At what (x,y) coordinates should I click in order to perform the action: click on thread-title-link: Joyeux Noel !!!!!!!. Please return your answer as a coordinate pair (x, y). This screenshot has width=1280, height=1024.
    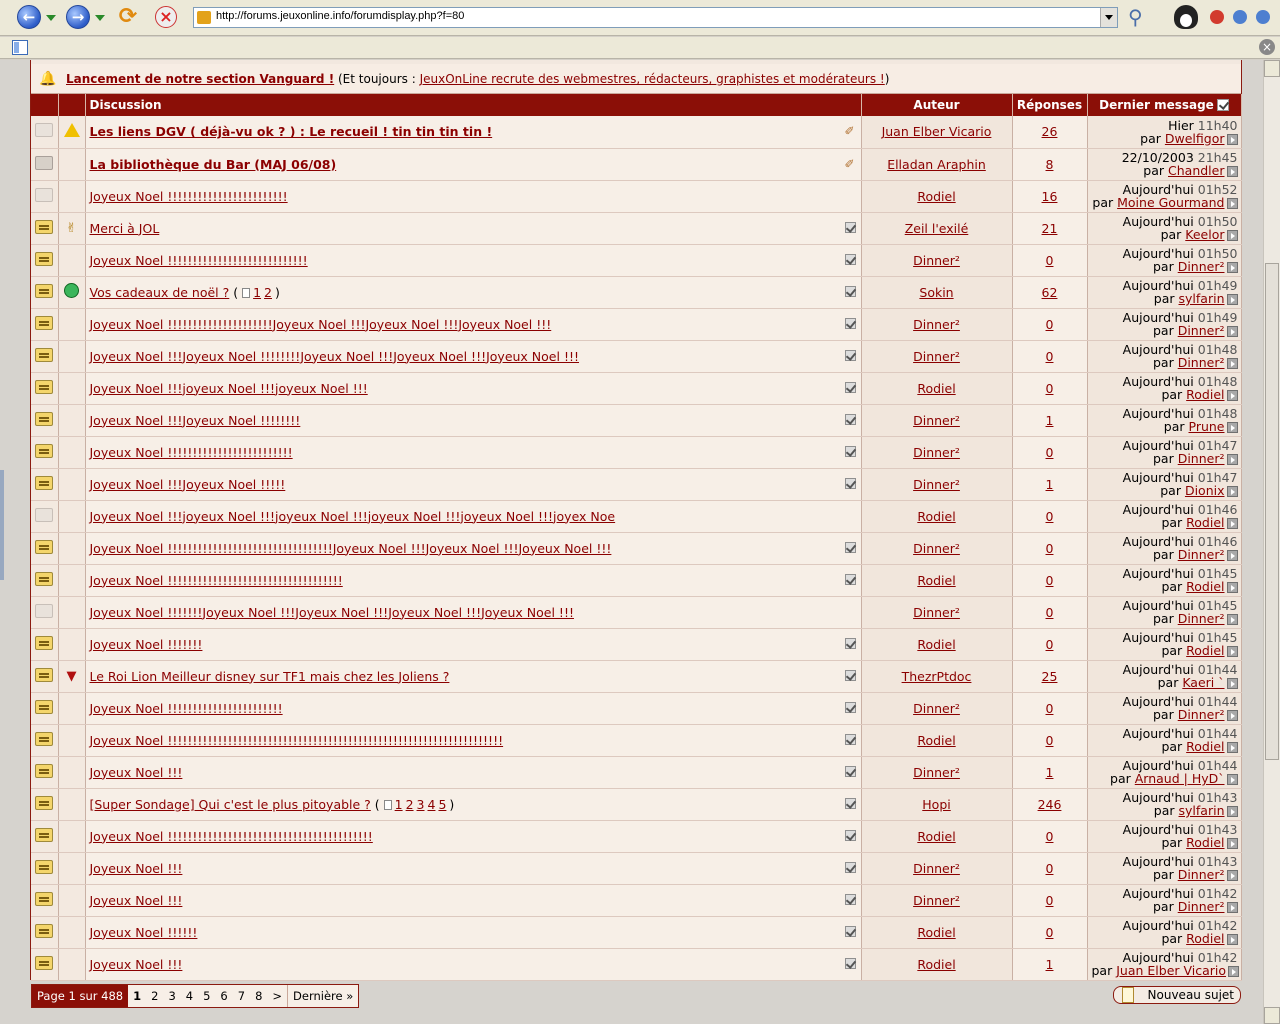
    Looking at the image, I should click on (146, 644).